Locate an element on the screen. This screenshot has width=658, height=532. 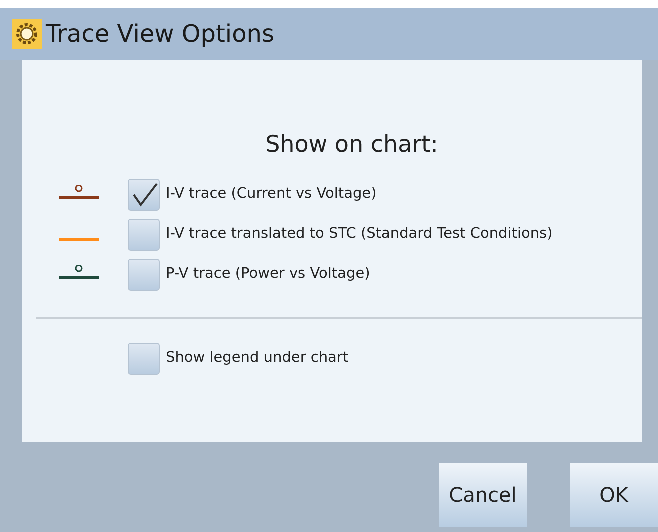
option-label: Show legend under chart is located at coordinates (257, 358).